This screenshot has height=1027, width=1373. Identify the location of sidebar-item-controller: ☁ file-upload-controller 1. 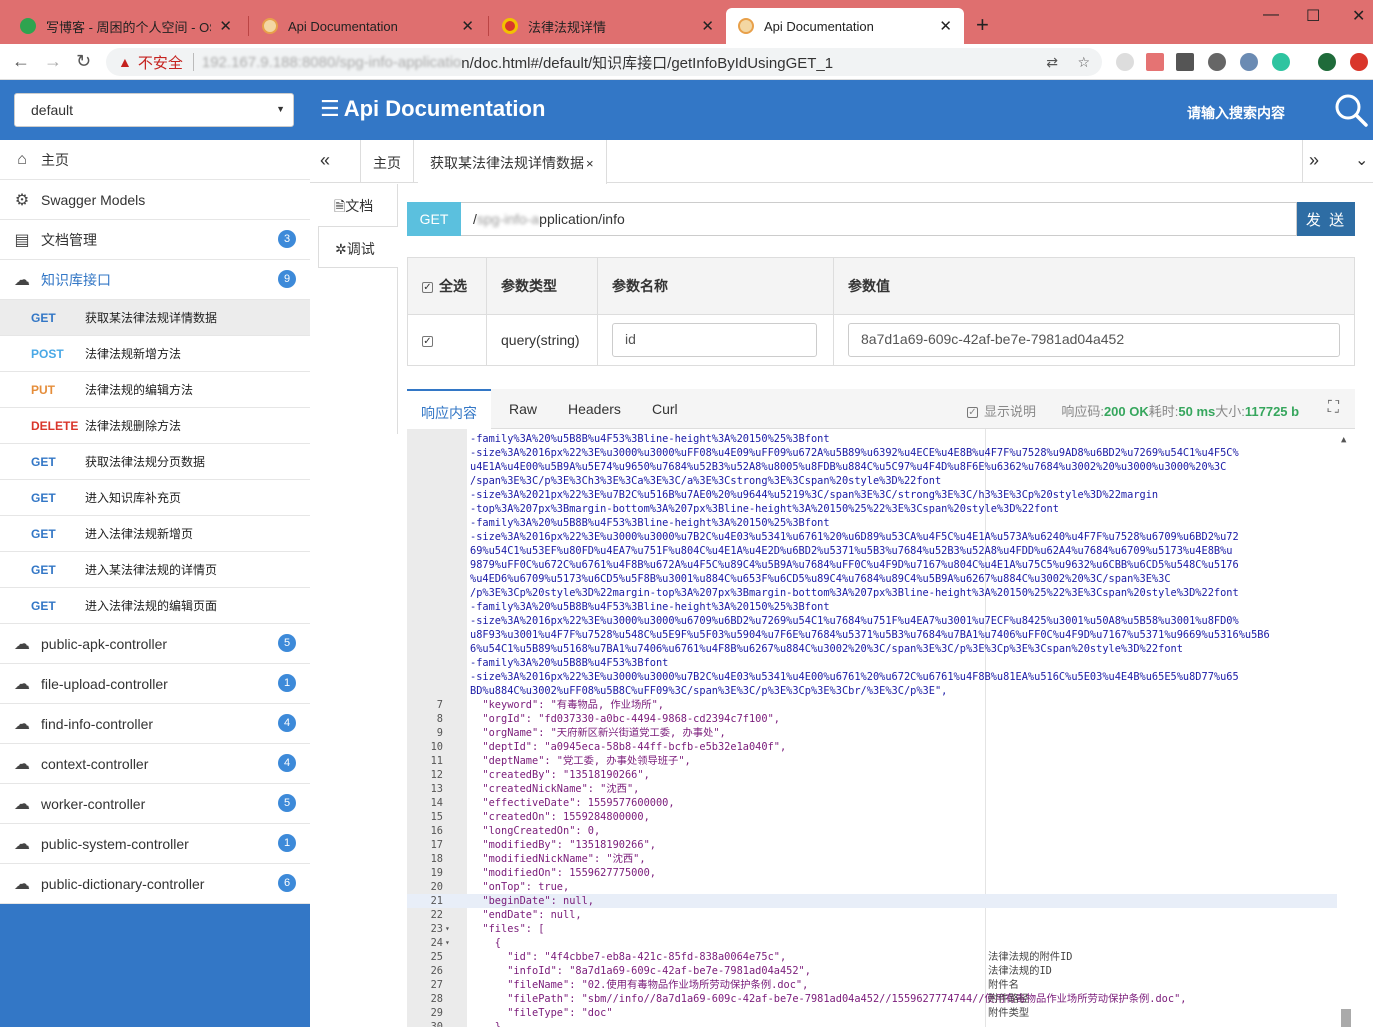
(155, 684).